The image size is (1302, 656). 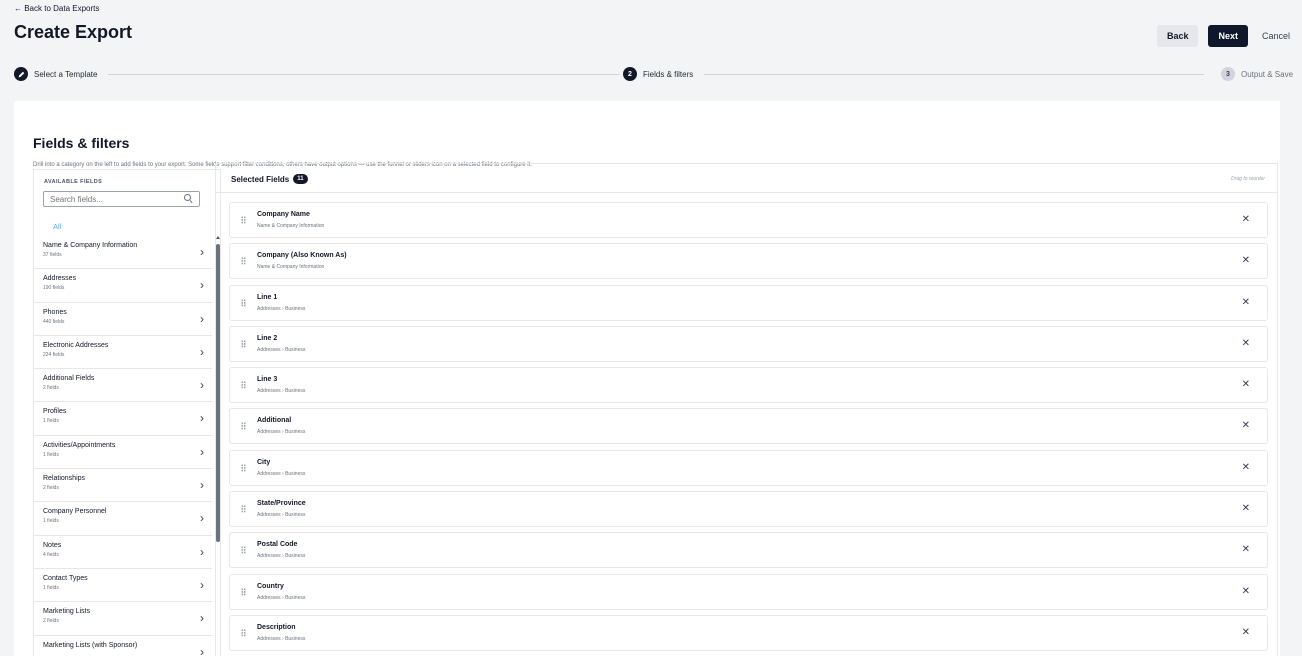 What do you see at coordinates (90, 245) in the screenshot?
I see `category-name: Name & Company Information` at bounding box center [90, 245].